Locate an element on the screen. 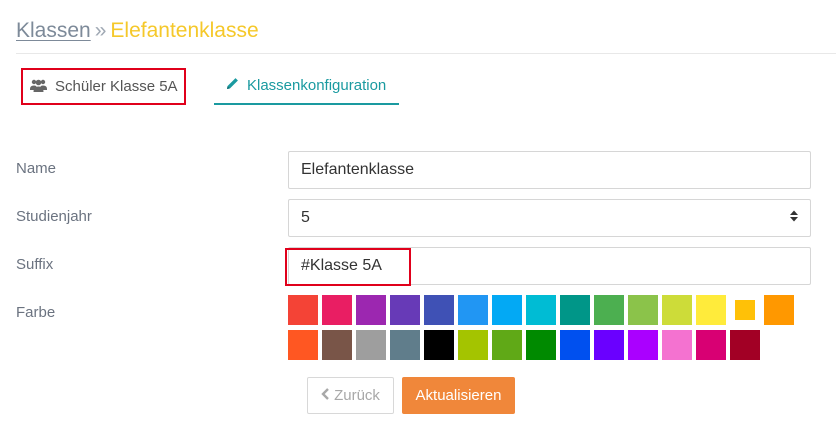  year-select: 5 is located at coordinates (549, 218).